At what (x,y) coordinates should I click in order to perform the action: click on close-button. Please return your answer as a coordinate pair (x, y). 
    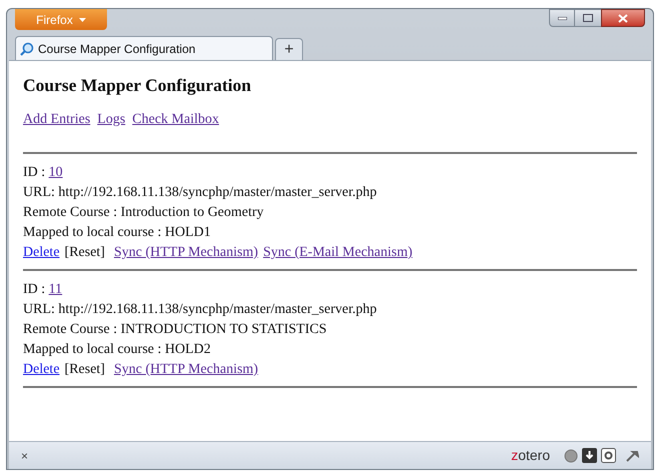
    Looking at the image, I should click on (623, 18).